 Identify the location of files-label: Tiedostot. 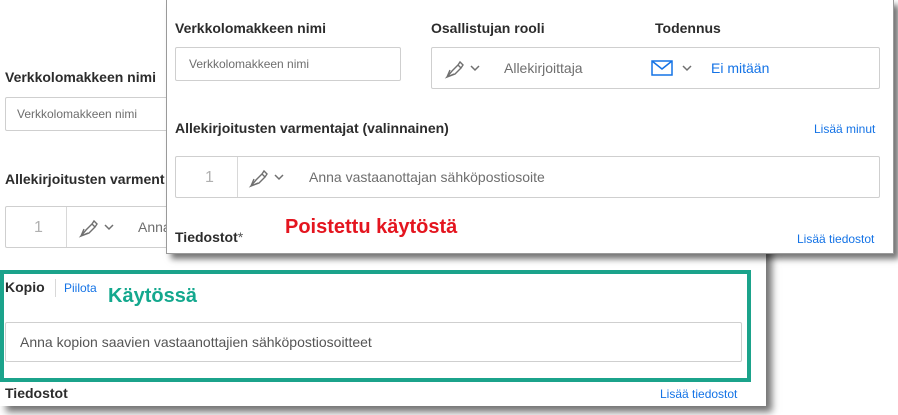
(36, 393).